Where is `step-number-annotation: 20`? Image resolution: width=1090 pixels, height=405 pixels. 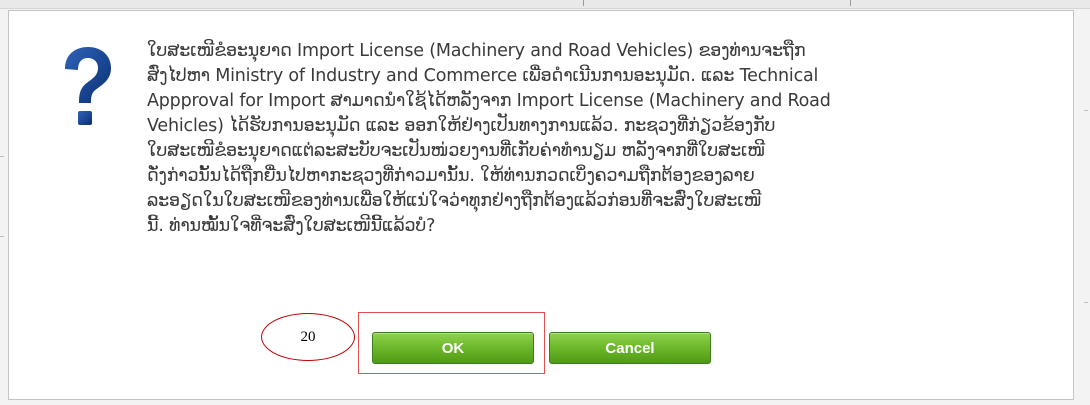 step-number-annotation: 20 is located at coordinates (308, 337).